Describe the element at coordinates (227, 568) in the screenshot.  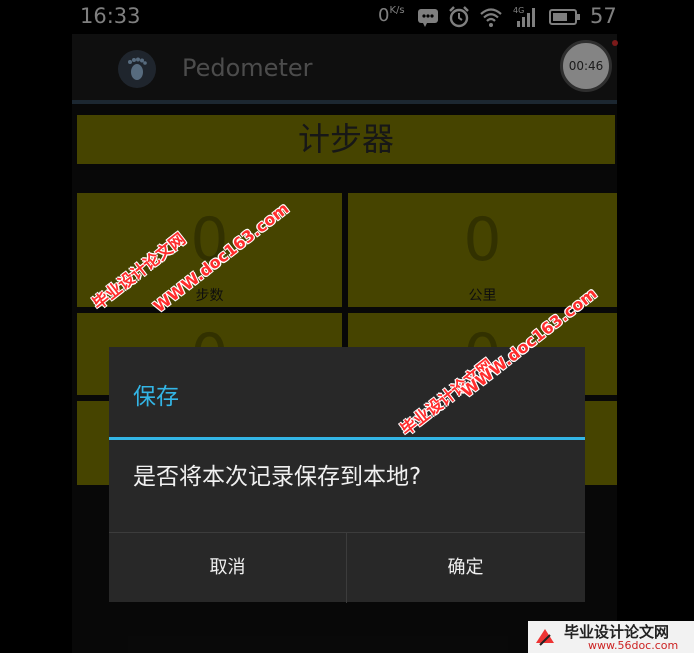
I see `cancel-button: 取消` at that location.